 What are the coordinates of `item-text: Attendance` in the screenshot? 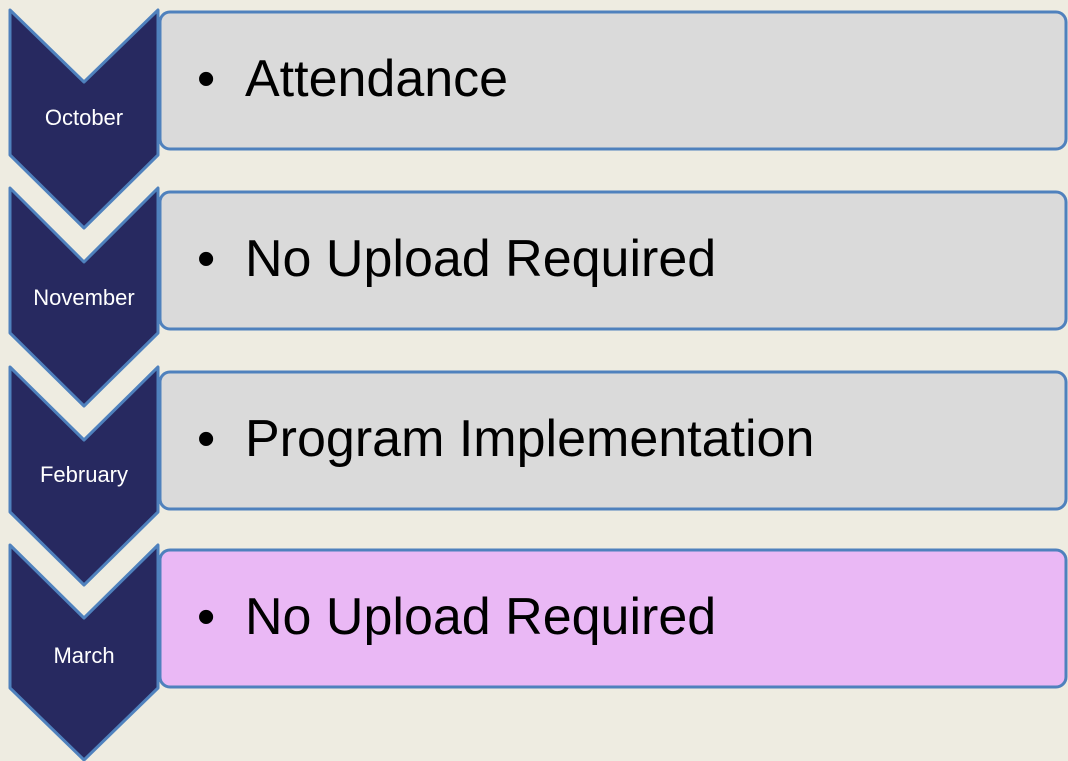 It's located at (376, 79).